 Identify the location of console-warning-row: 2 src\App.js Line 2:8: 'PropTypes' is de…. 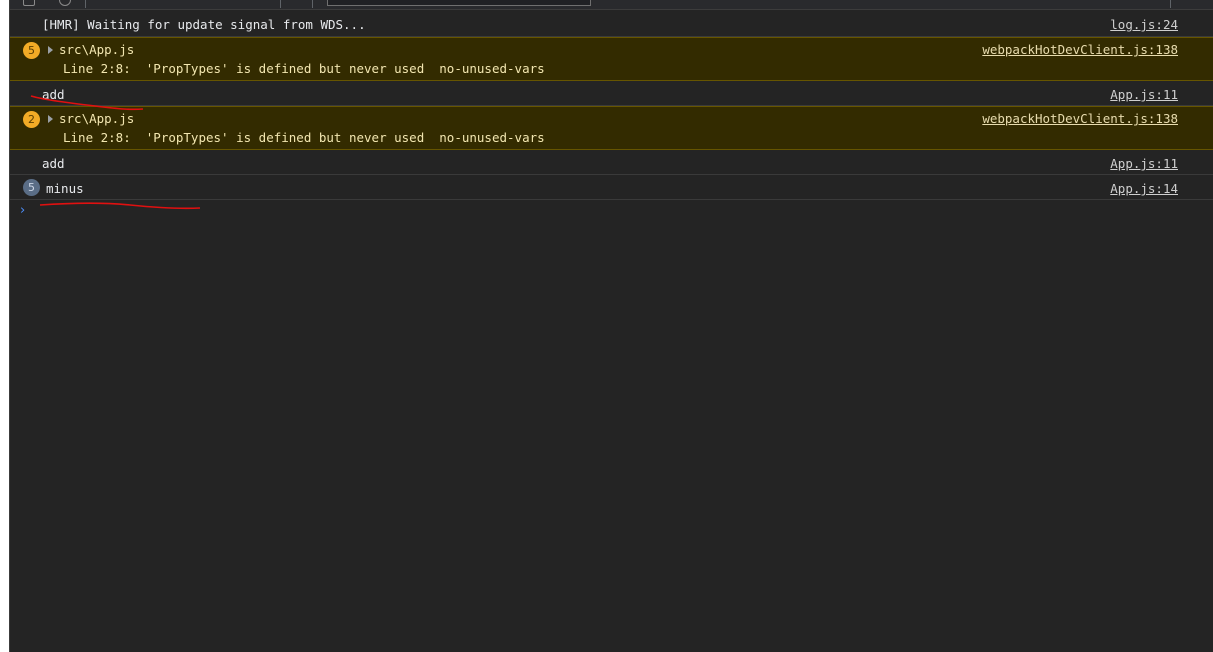
(611, 128).